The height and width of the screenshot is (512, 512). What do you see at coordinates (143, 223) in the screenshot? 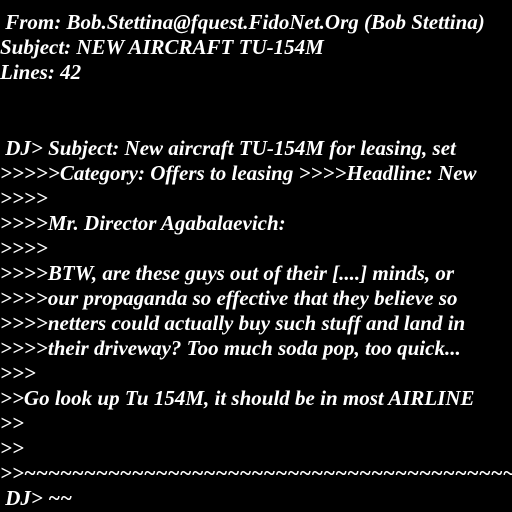
I see `body-line: >>>>Mr. Director Agabalaevich:` at bounding box center [143, 223].